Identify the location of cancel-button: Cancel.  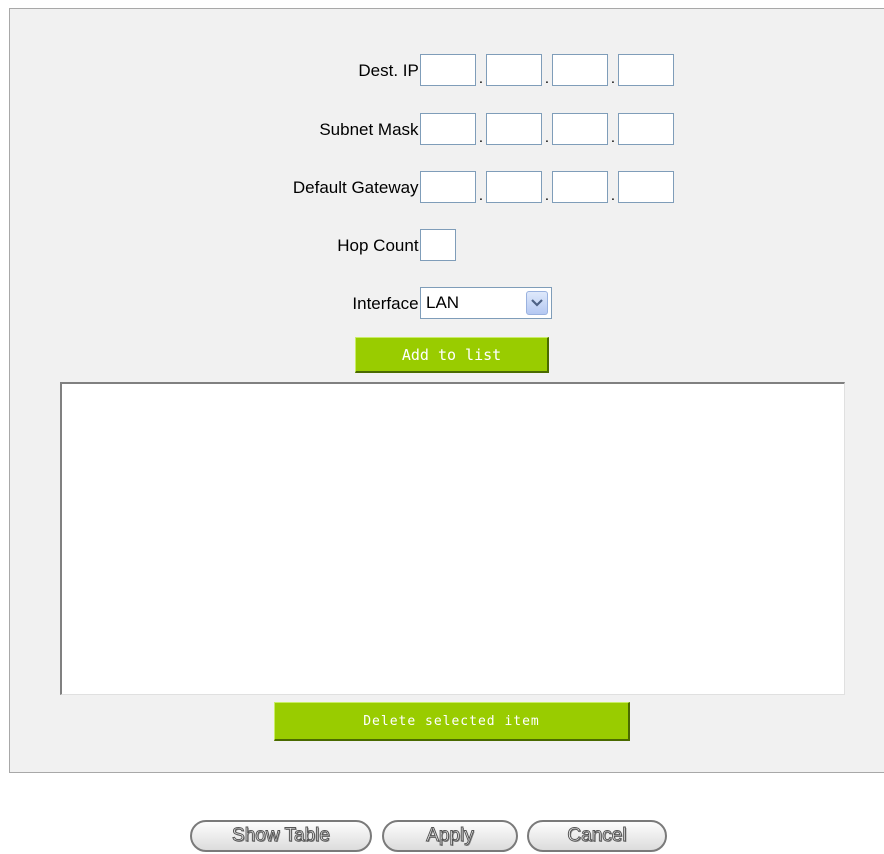
(597, 836).